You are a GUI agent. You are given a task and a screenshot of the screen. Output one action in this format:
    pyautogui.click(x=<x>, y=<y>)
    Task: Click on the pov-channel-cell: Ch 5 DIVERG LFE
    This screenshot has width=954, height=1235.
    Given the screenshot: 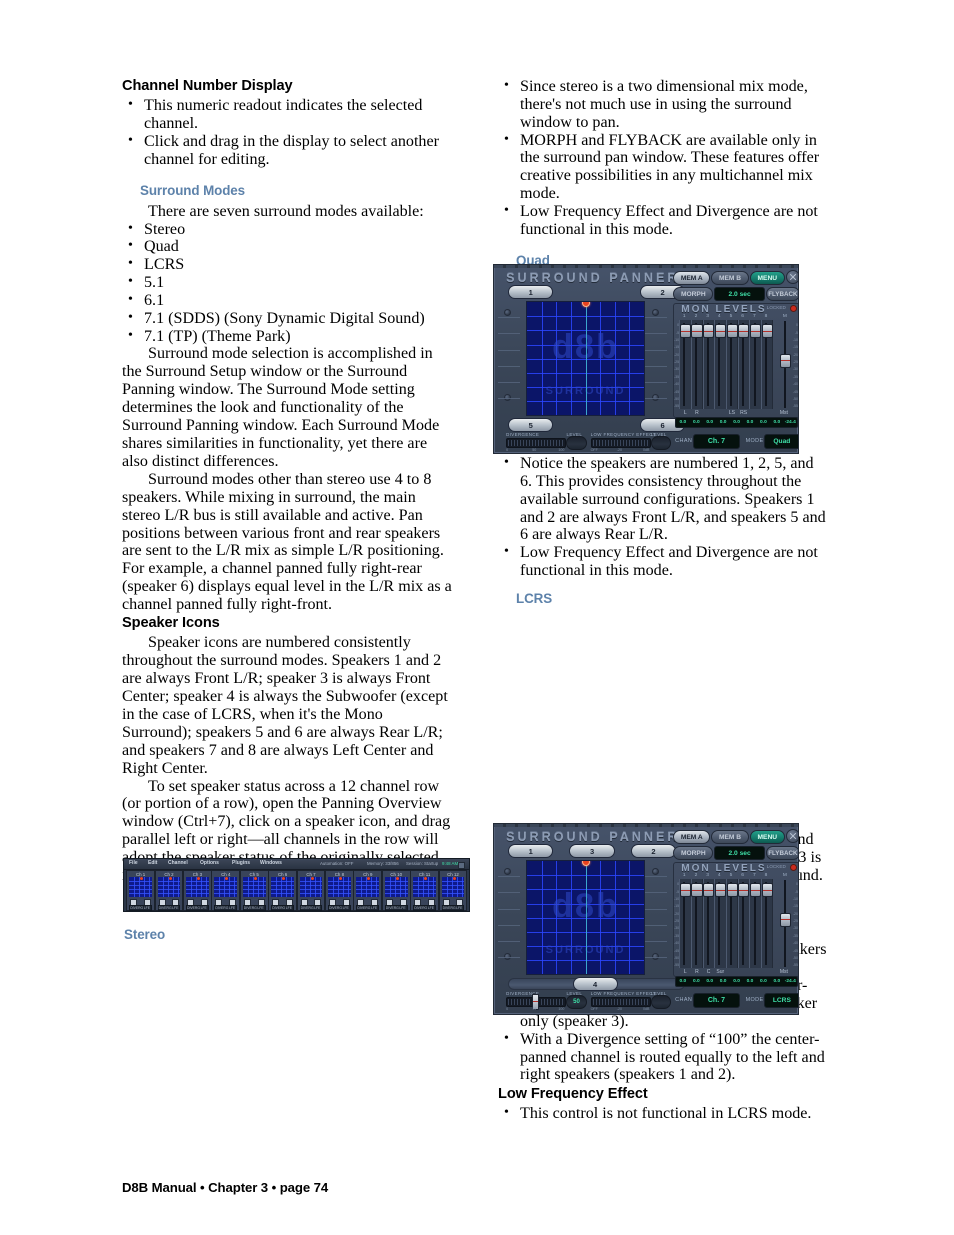 What is the action you would take?
    pyautogui.click(x=254, y=890)
    